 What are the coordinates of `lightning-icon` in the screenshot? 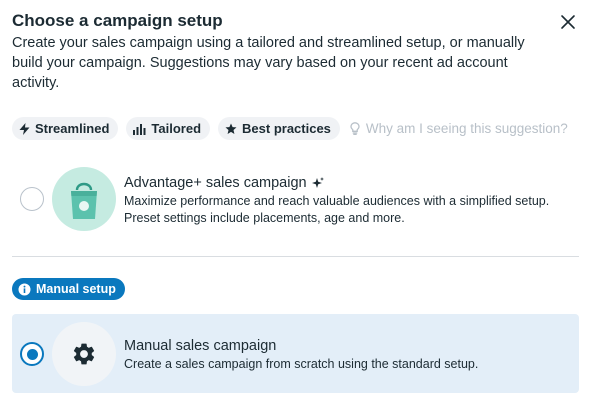 It's located at (24, 128).